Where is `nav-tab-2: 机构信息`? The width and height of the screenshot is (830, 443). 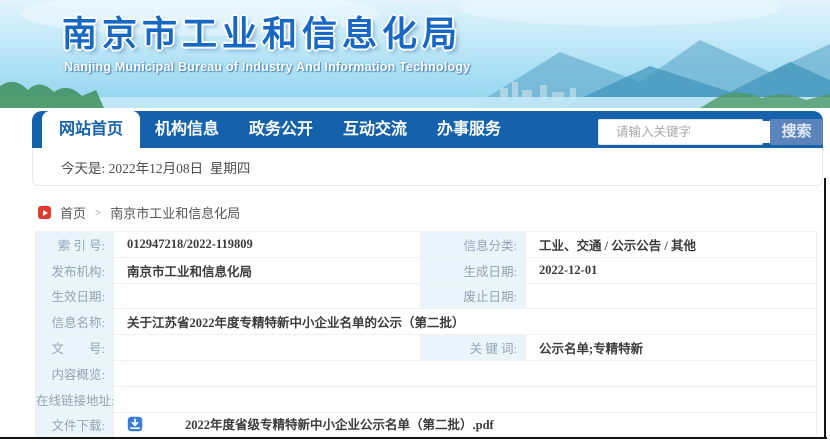 nav-tab-2: 机构信息 is located at coordinates (187, 129).